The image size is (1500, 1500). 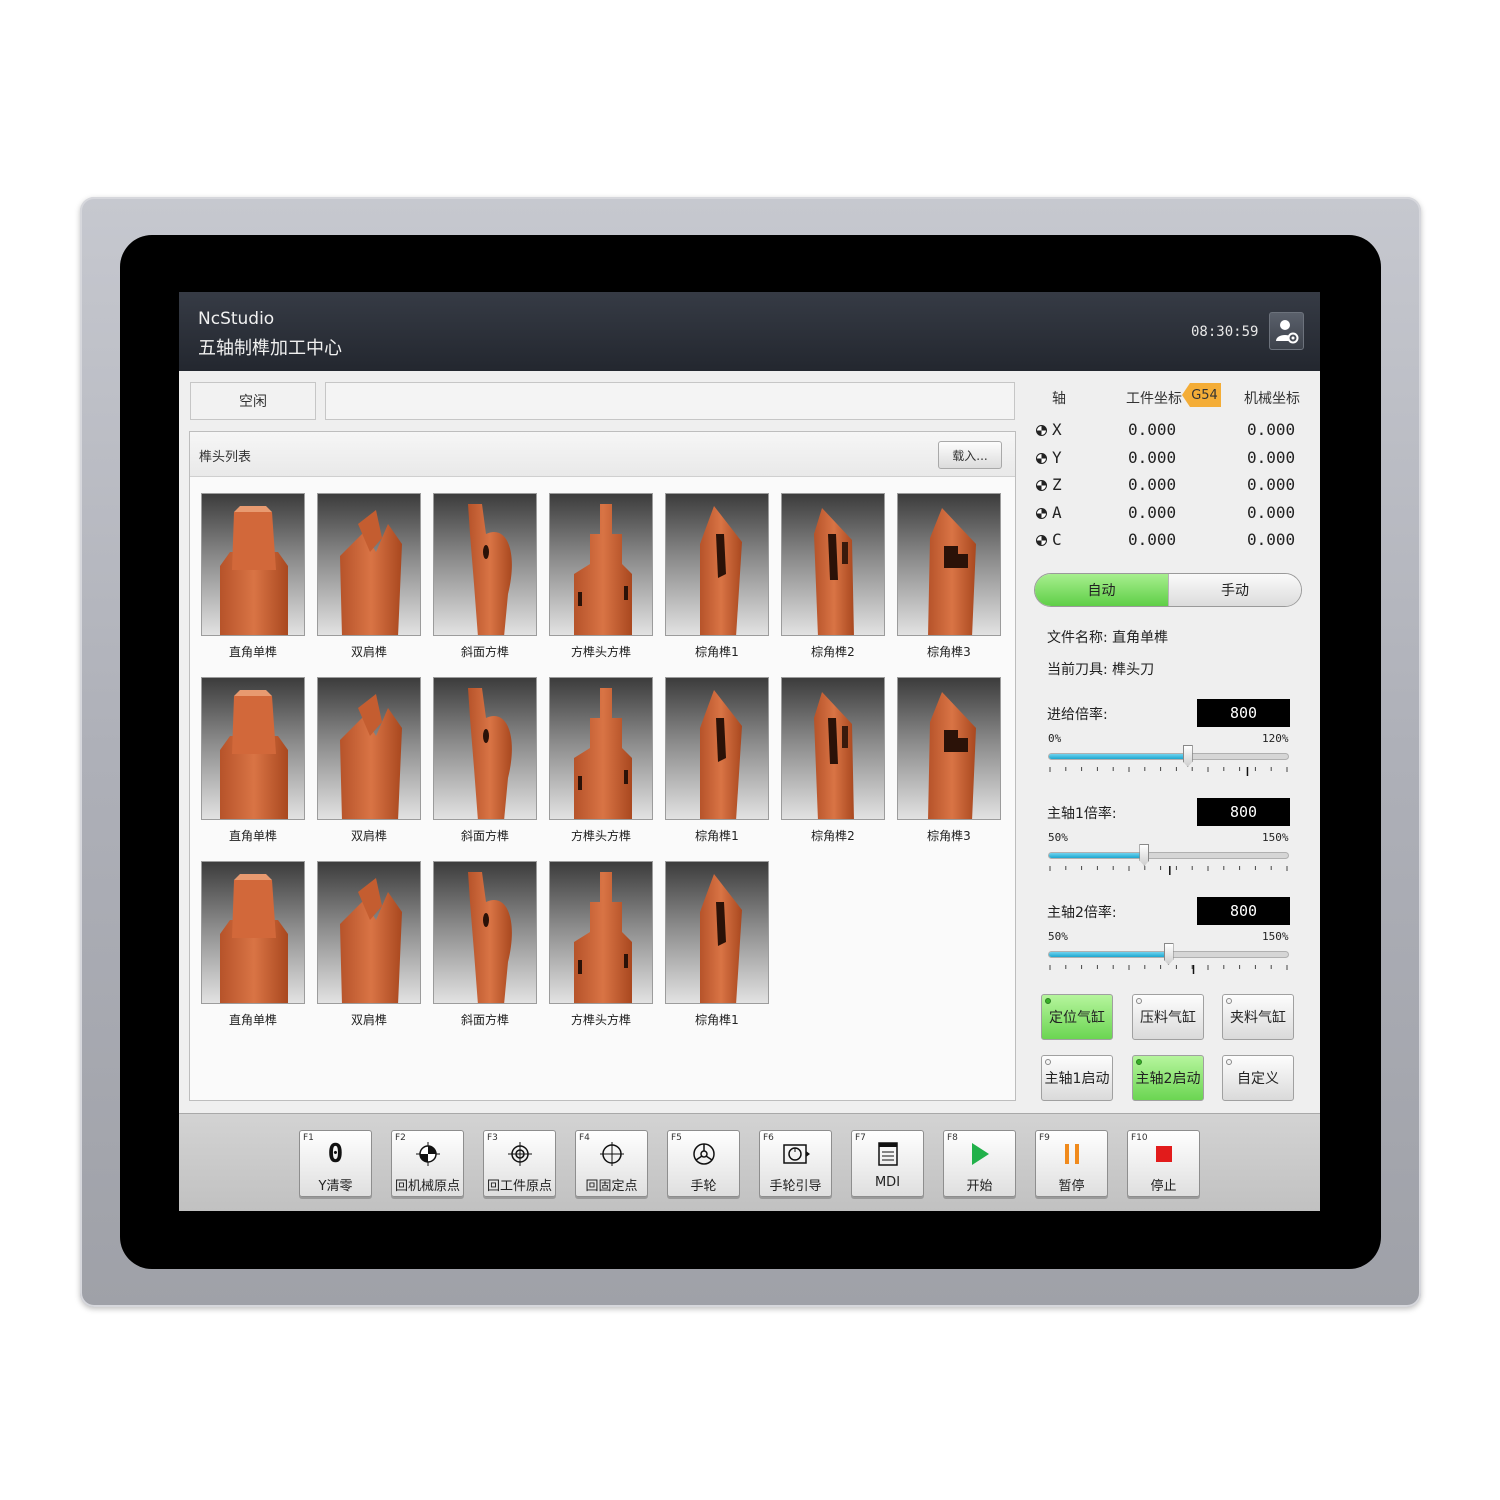 I want to click on custom-button: 自定义, so click(x=1258, y=1078).